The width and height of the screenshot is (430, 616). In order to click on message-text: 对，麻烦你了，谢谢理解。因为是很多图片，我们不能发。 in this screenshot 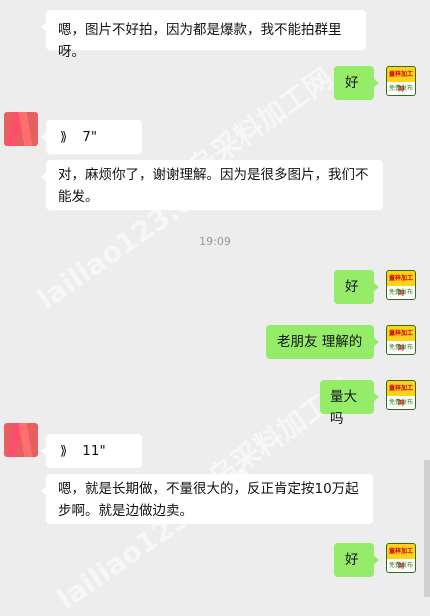, I will do `click(213, 186)`.